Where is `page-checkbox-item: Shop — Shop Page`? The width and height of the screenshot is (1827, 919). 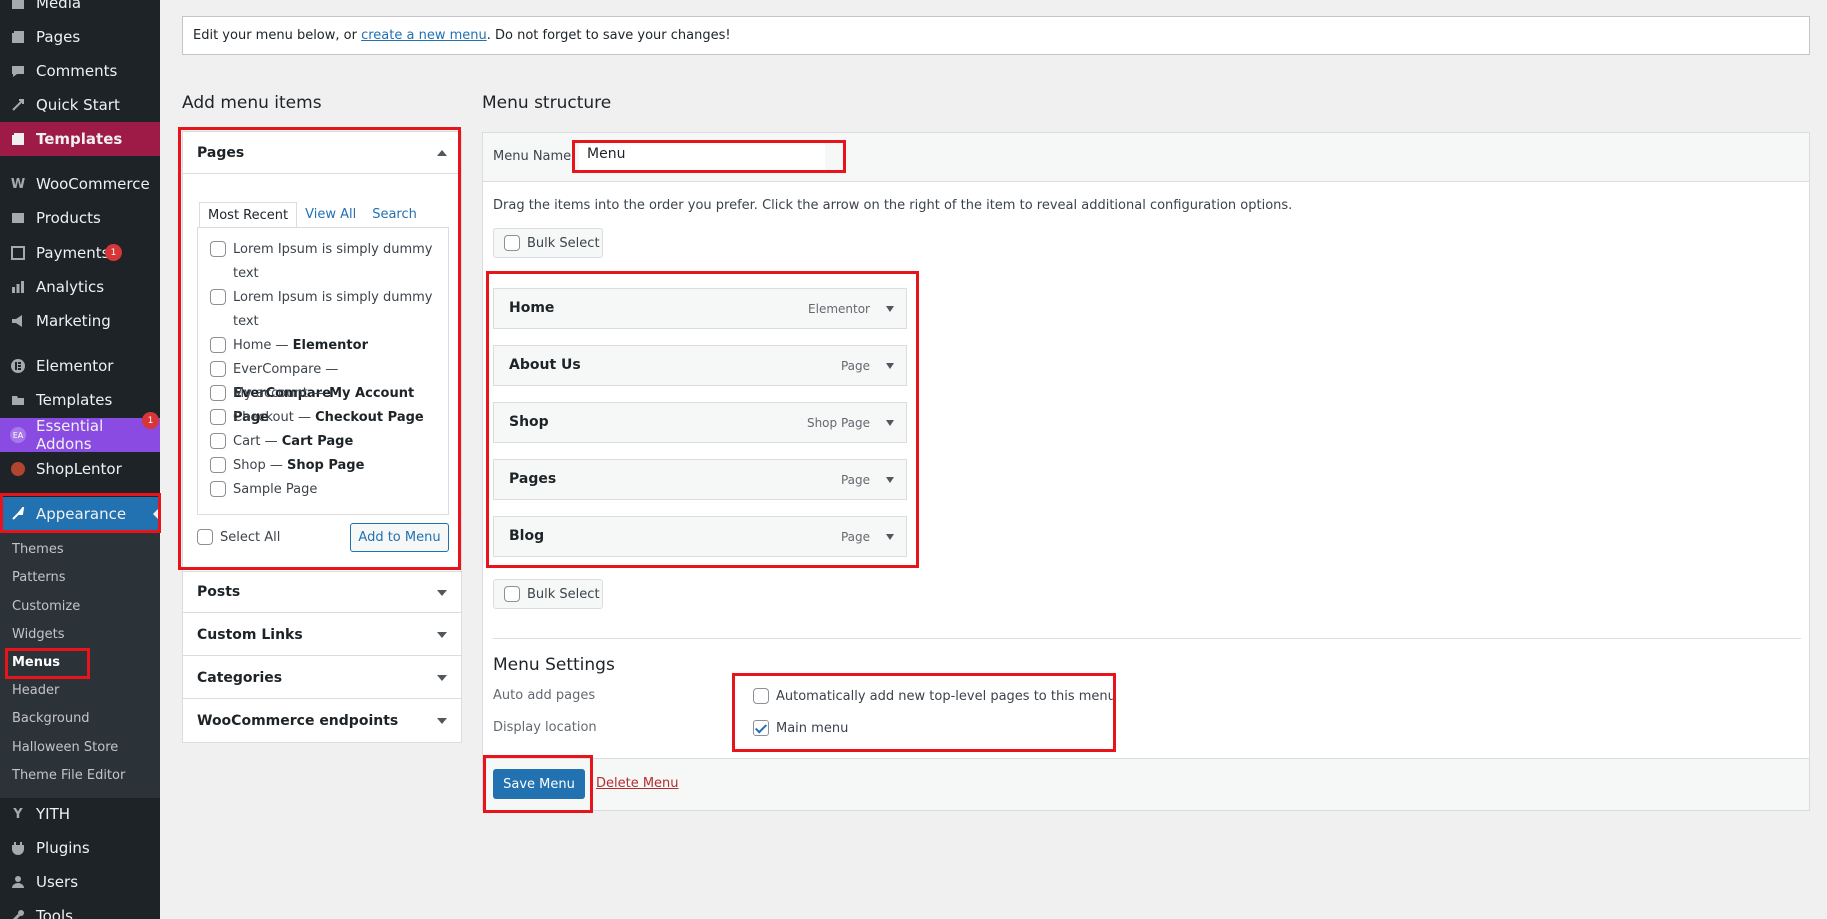
page-checkbox-item: Shop — Shop Page is located at coordinates (324, 466).